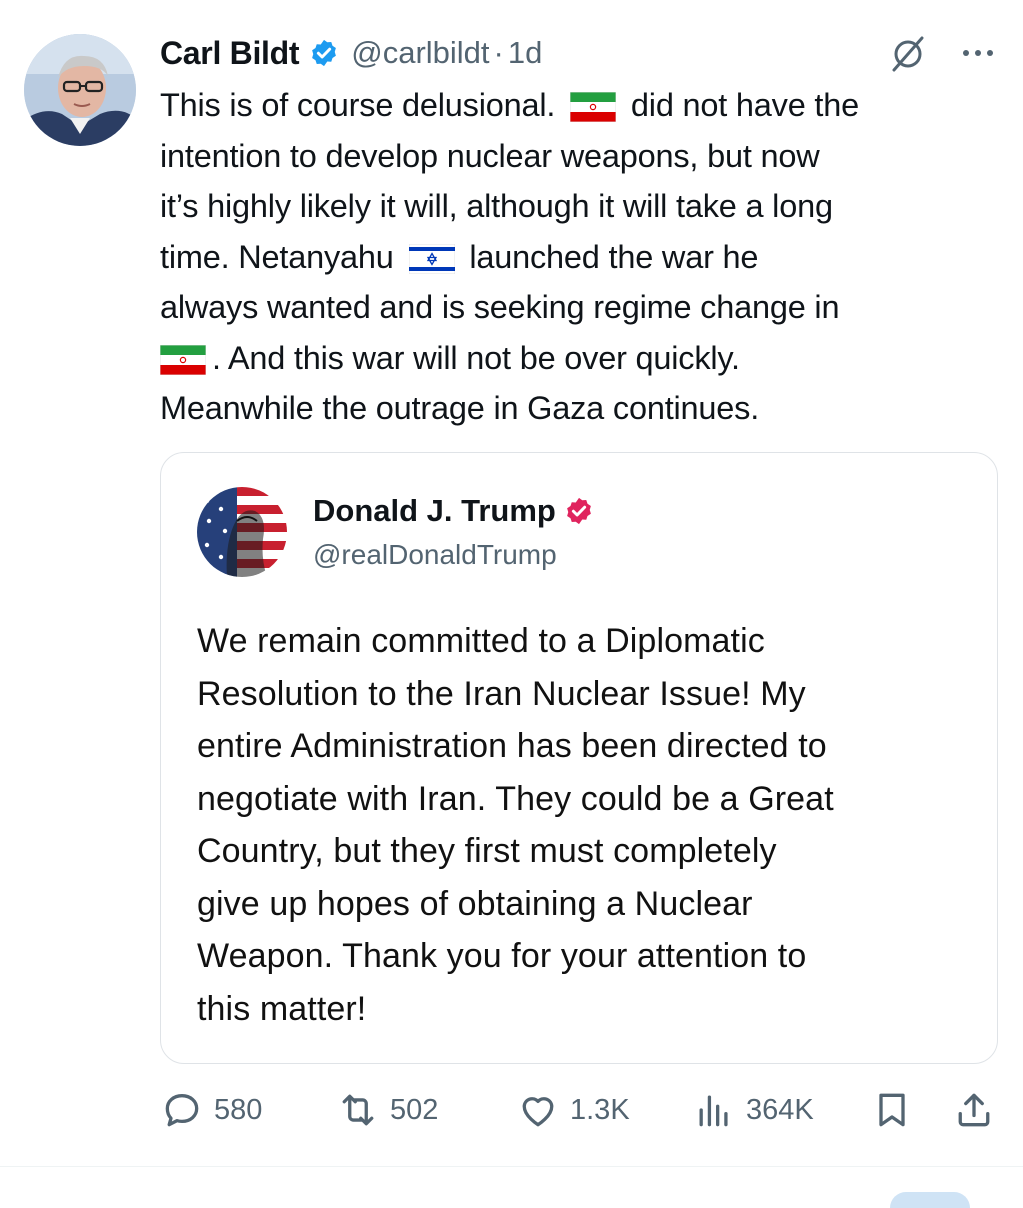 The width and height of the screenshot is (1023, 1208). What do you see at coordinates (435, 555) in the screenshot?
I see `quoted-author-handle: @realDonaldTrump` at bounding box center [435, 555].